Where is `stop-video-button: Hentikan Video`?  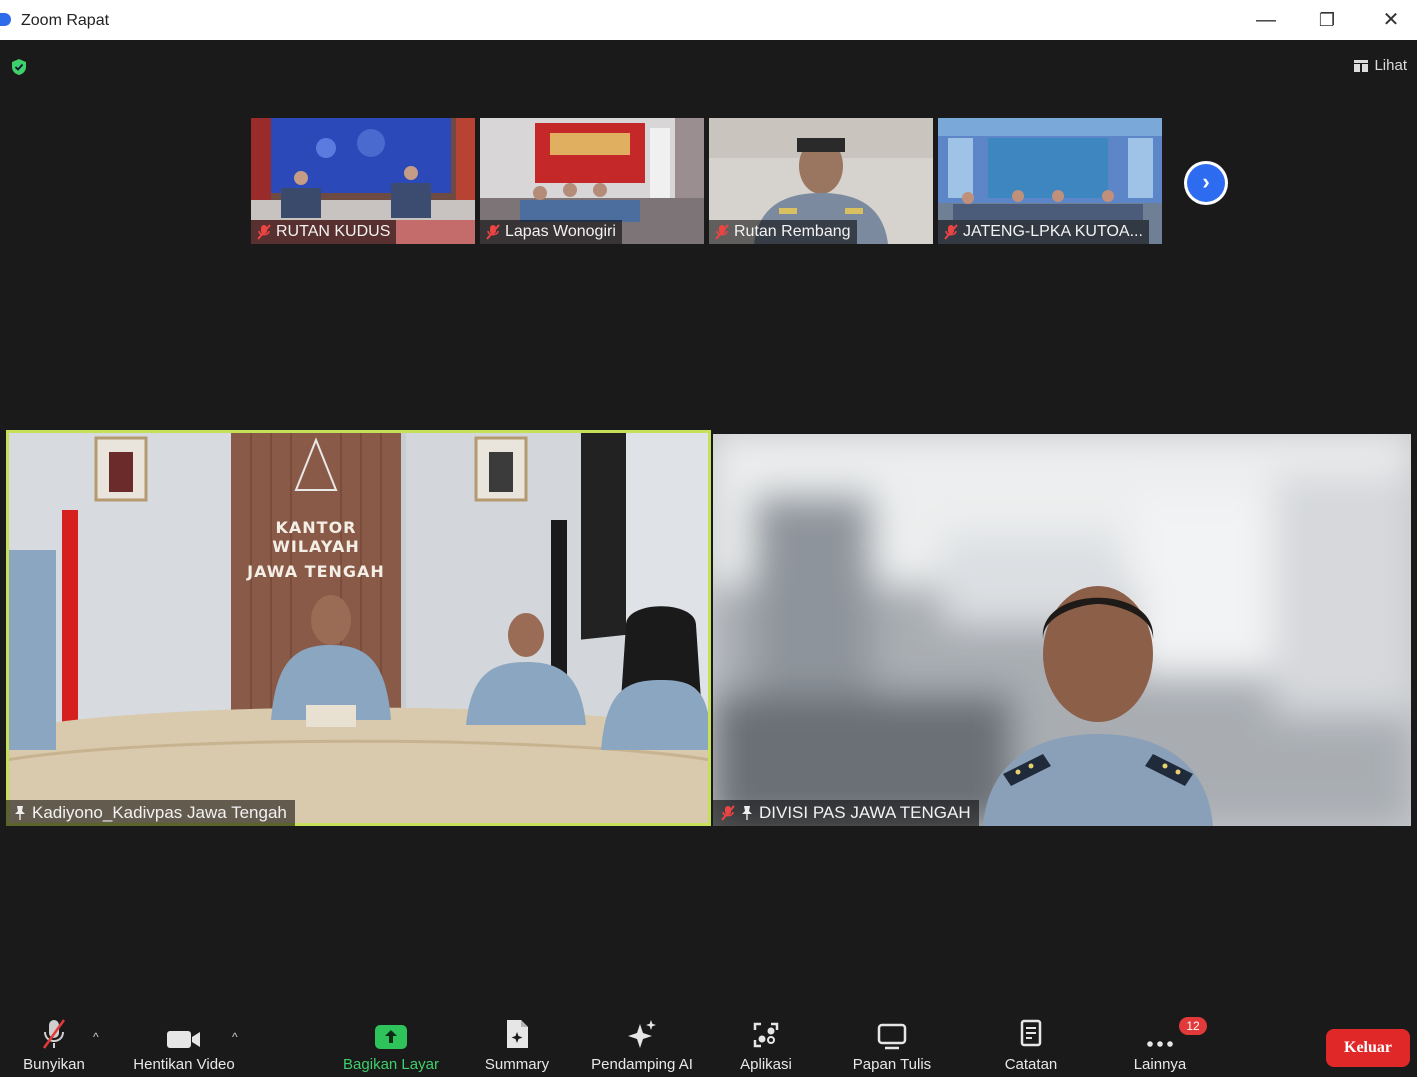 stop-video-button: Hentikan Video is located at coordinates (184, 1043).